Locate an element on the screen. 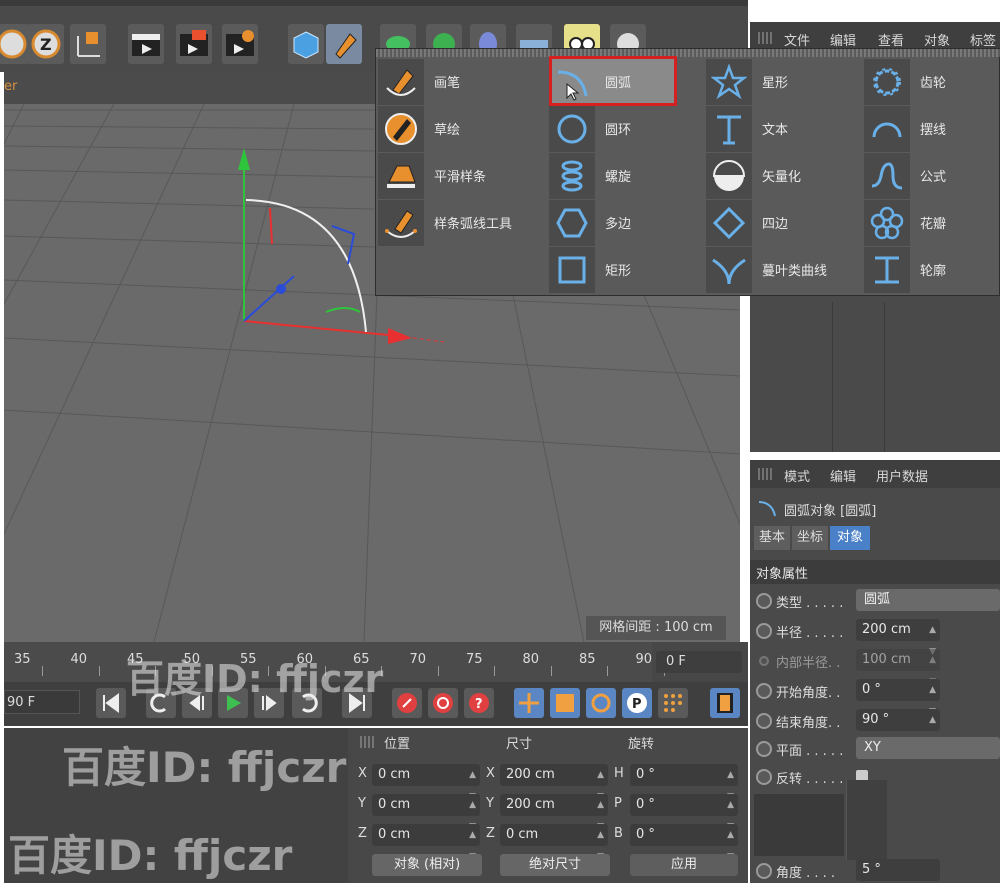 This screenshot has width=1000, height=884. attr-label: 反转 . . . . . is located at coordinates (810, 779).